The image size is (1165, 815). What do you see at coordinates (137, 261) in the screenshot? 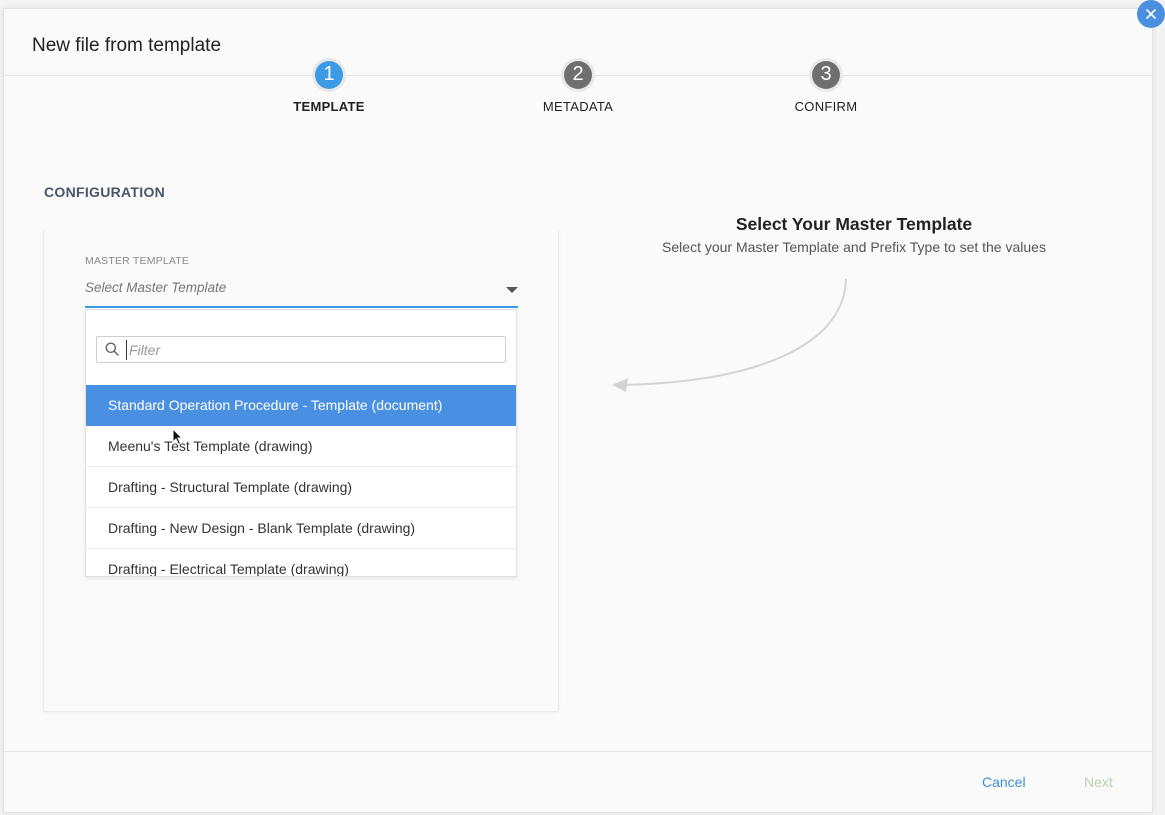
I see `master-template-label: MASTER TEMPLATE` at bounding box center [137, 261].